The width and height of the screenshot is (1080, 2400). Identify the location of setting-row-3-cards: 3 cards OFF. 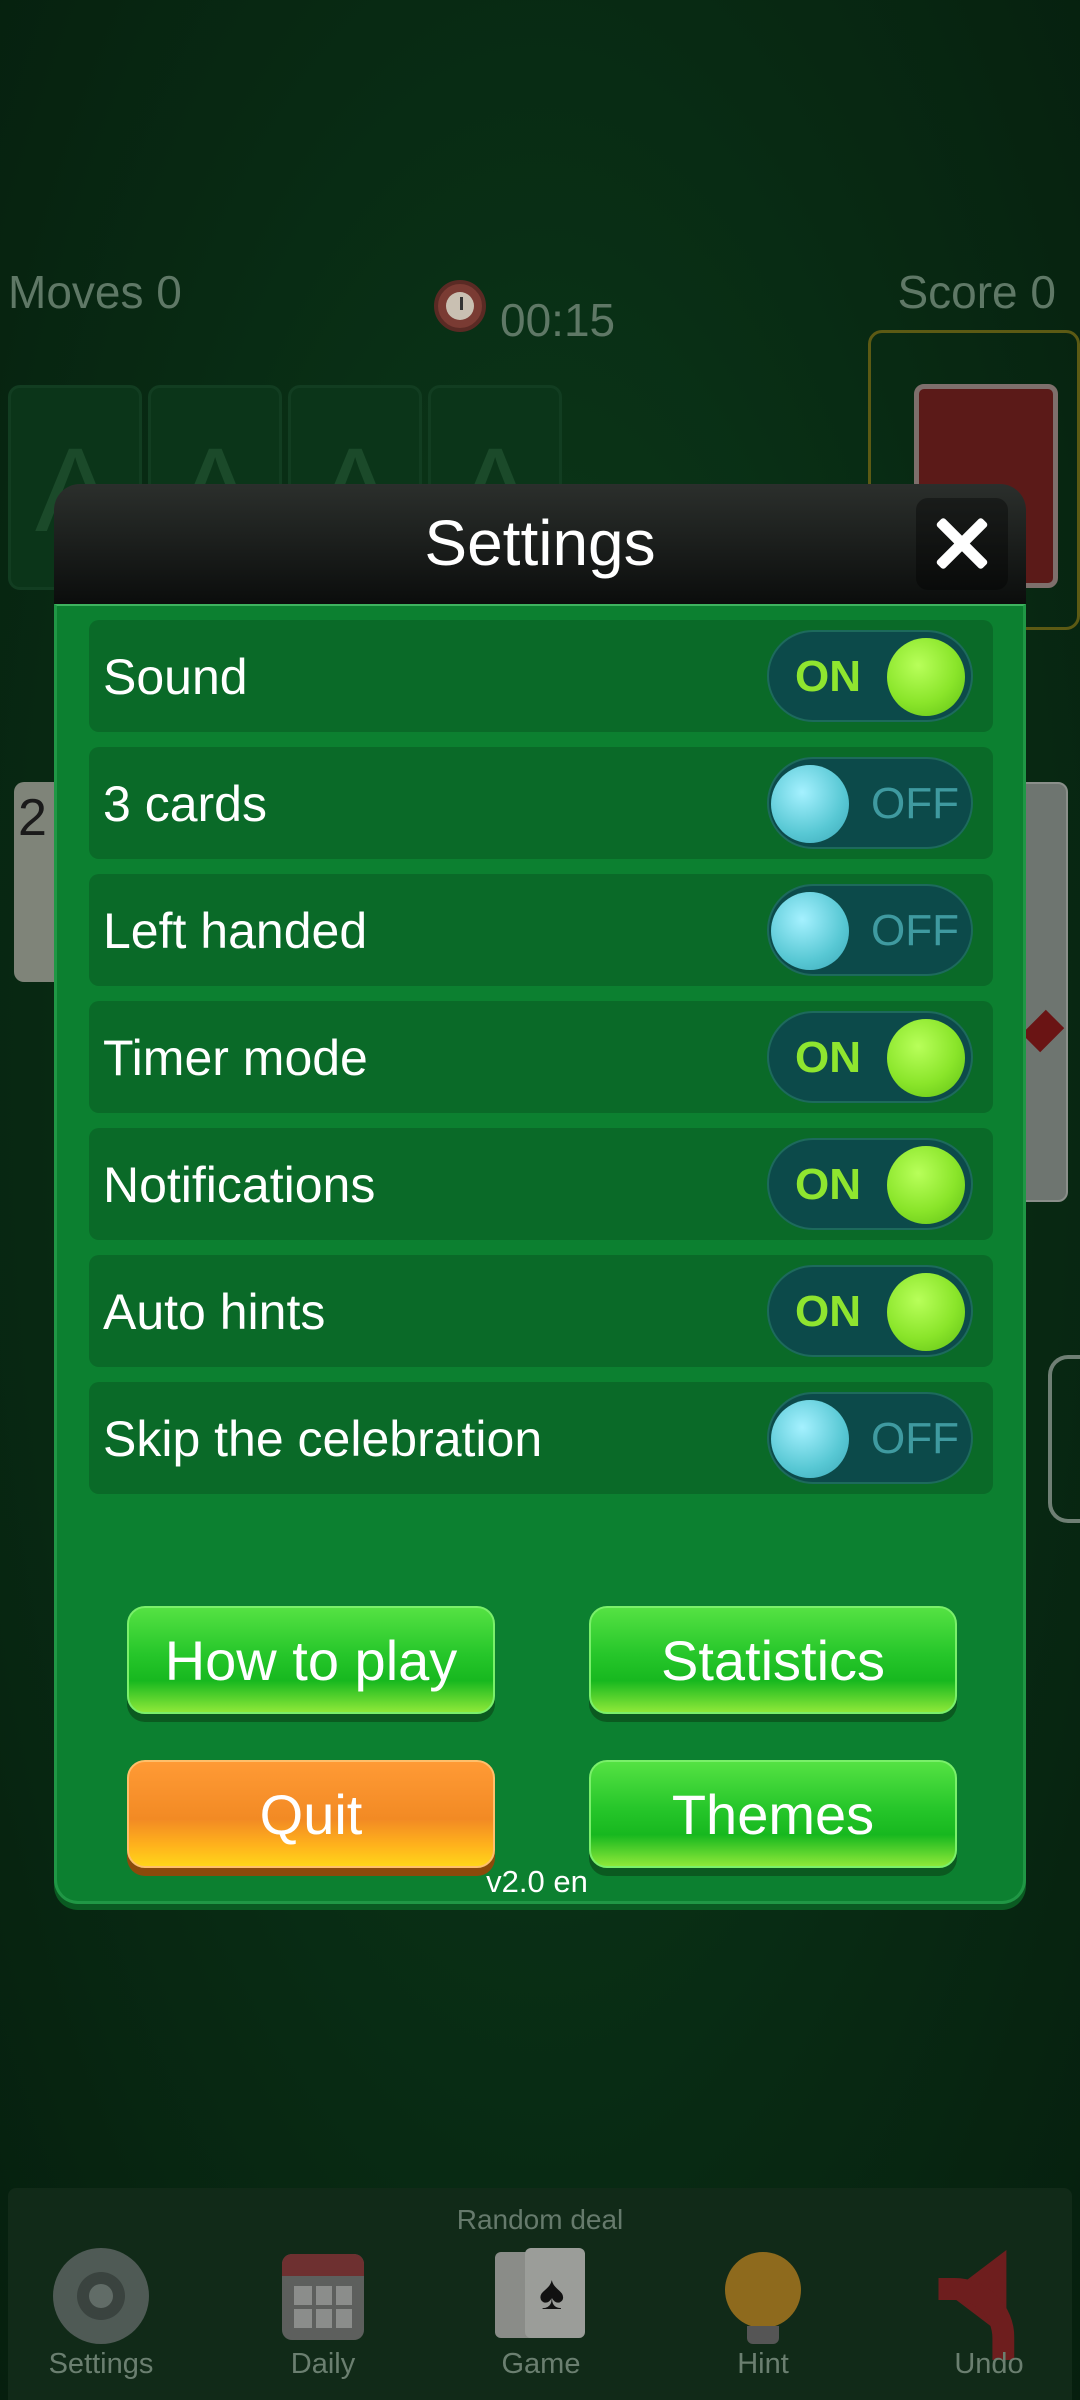
(541, 803).